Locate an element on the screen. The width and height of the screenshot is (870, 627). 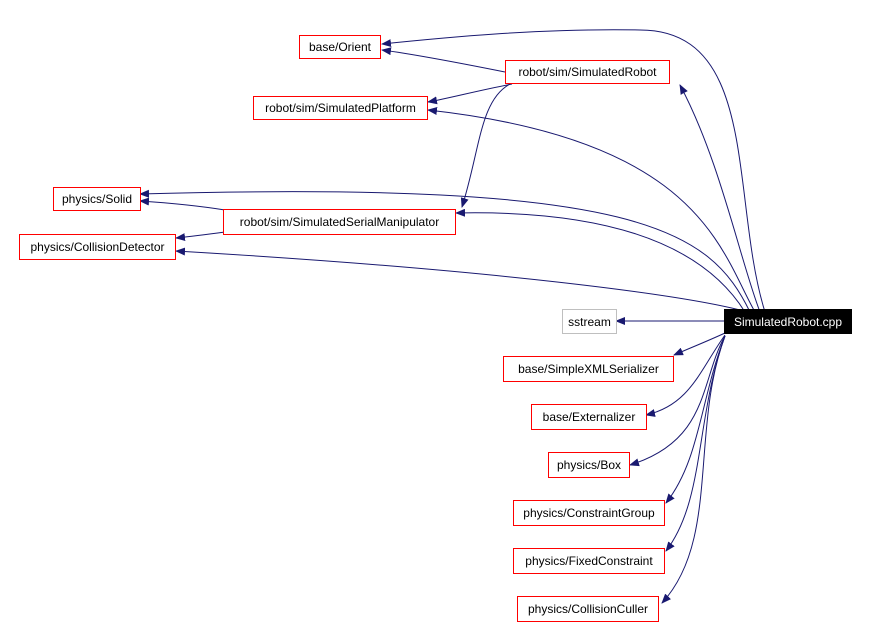
node-root-simulated-robot-cpp: SimulatedRobot.cpp is located at coordinates (788, 321).